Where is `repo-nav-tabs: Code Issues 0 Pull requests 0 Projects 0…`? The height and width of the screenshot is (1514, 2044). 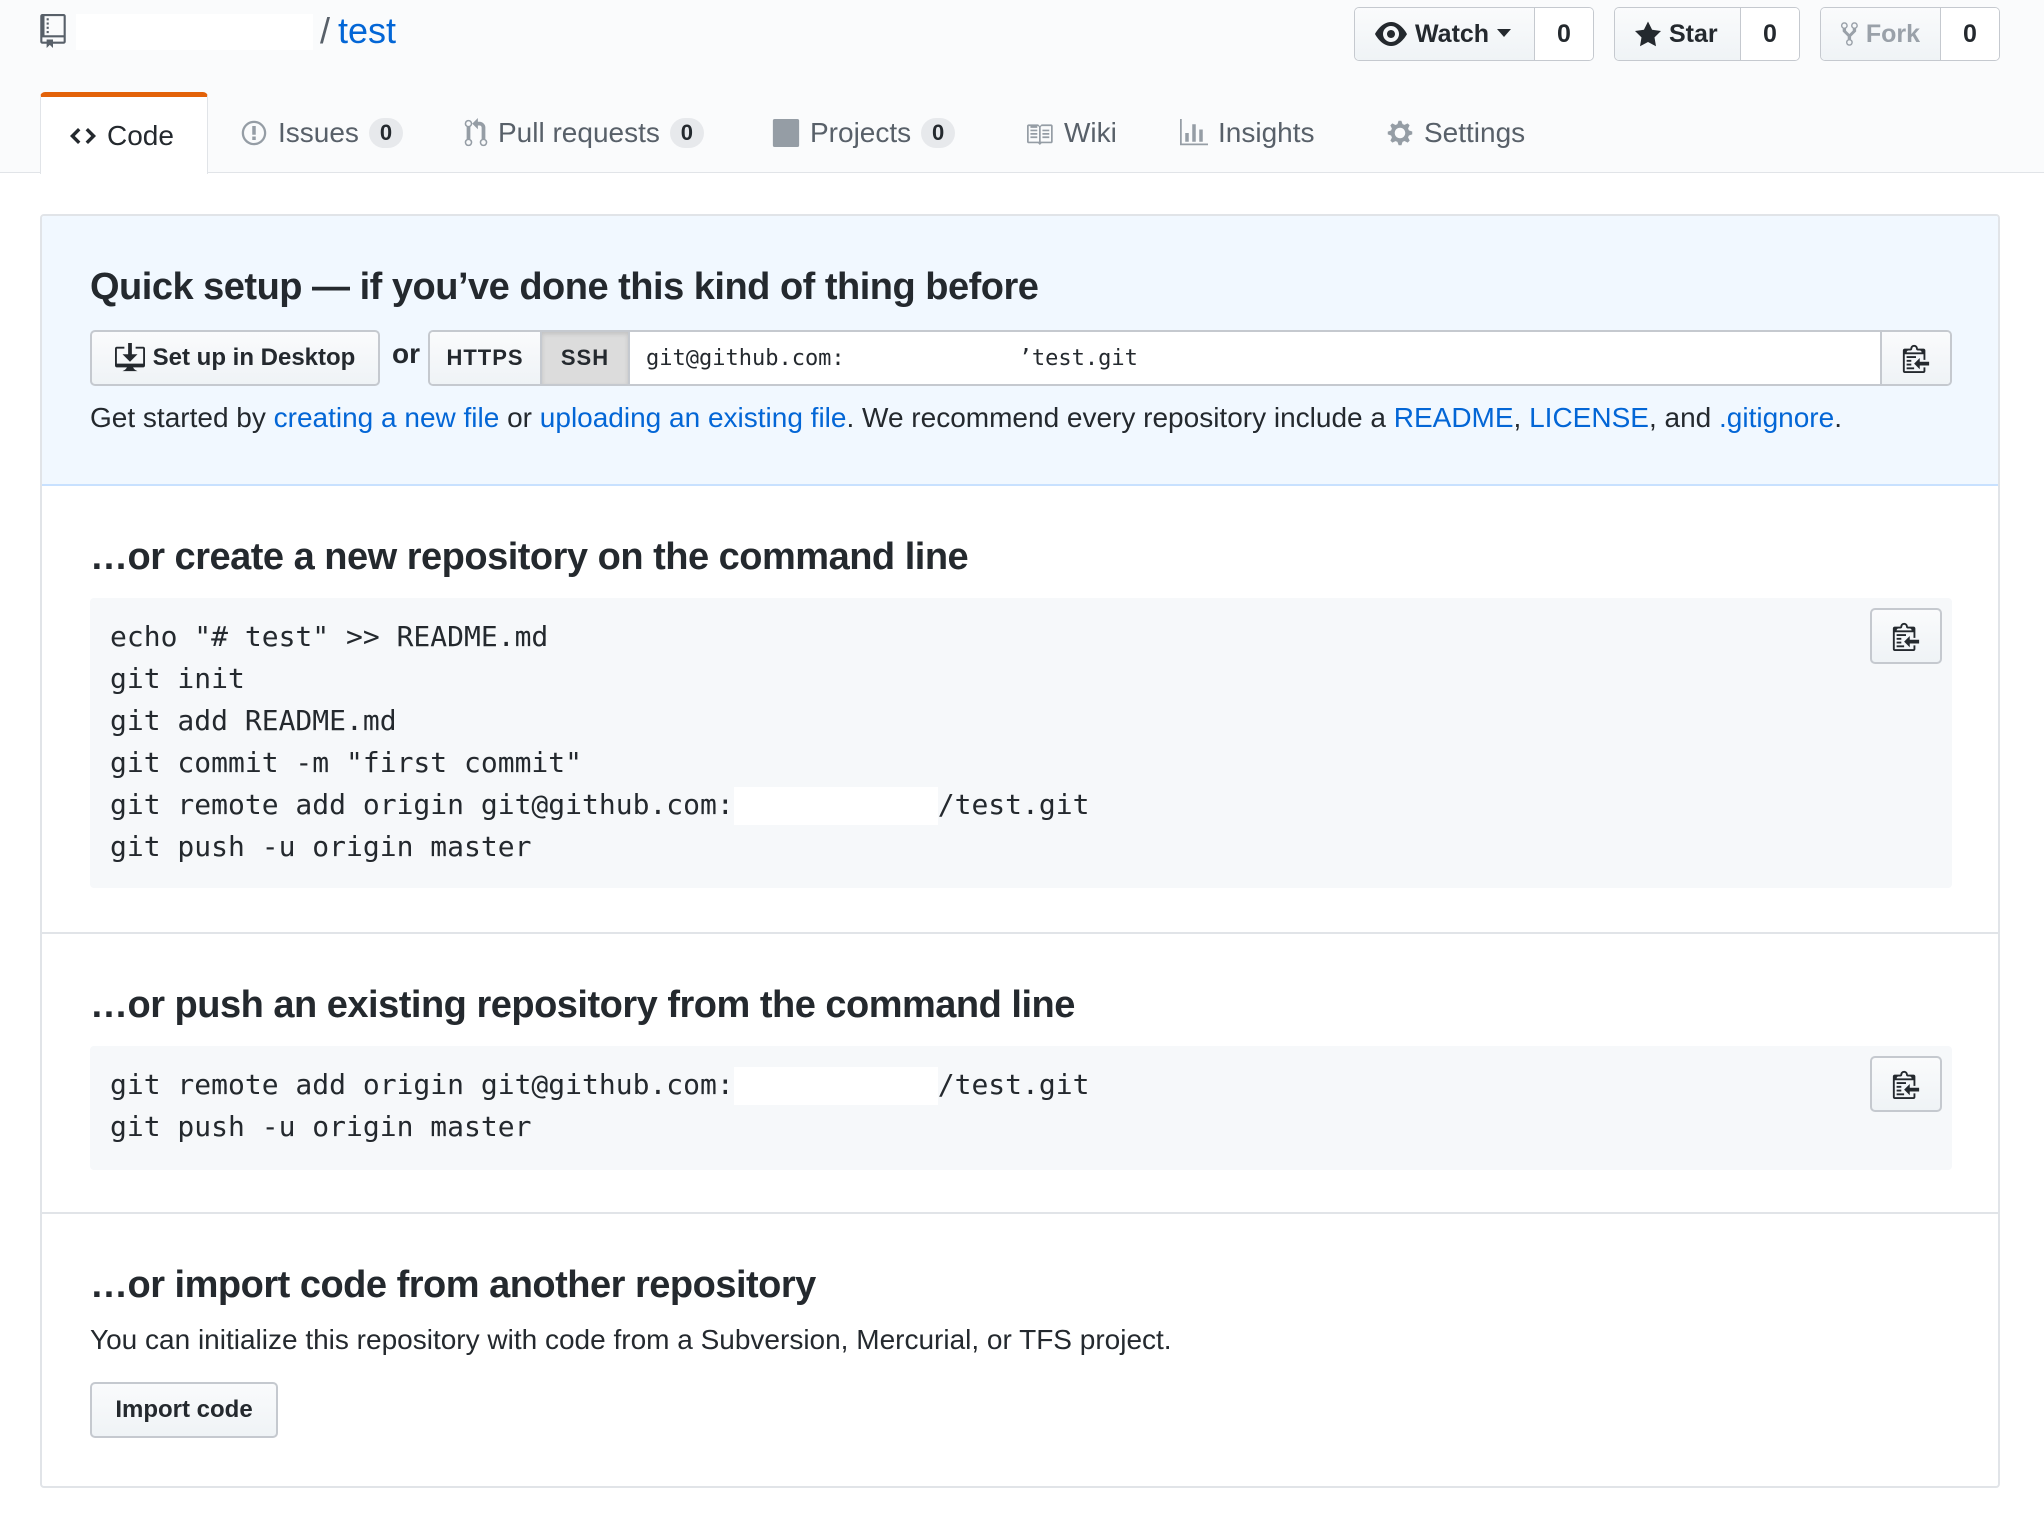
repo-nav-tabs: Code Issues 0 Pull requests 0 Projects 0… is located at coordinates (1022, 133).